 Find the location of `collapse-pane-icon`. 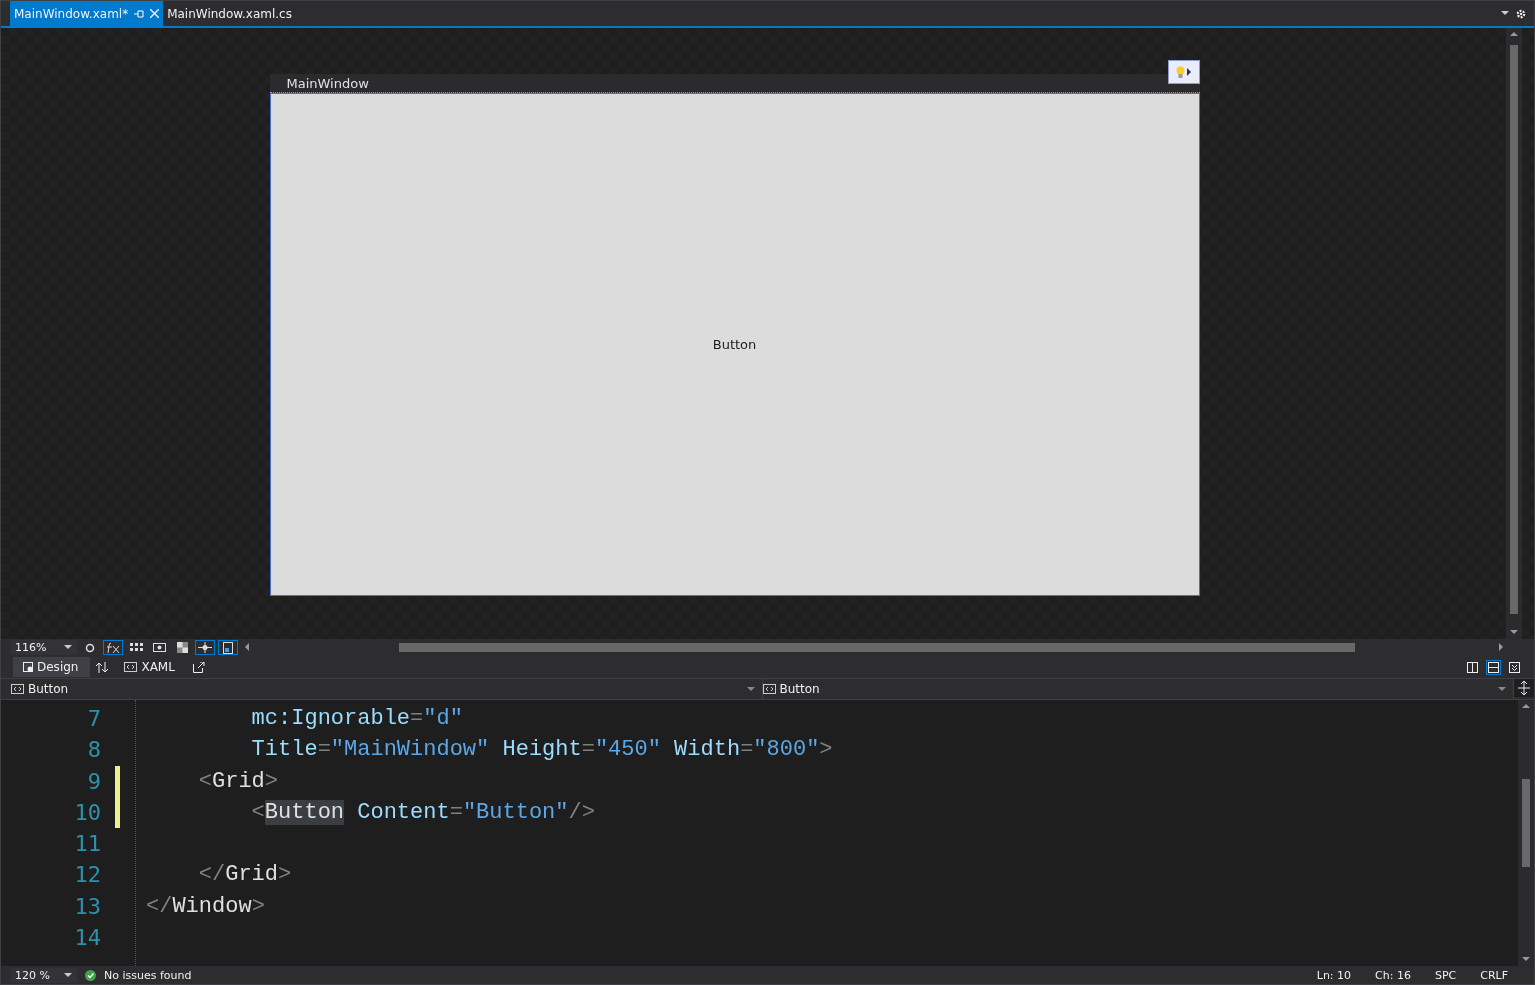

collapse-pane-icon is located at coordinates (1514, 667).